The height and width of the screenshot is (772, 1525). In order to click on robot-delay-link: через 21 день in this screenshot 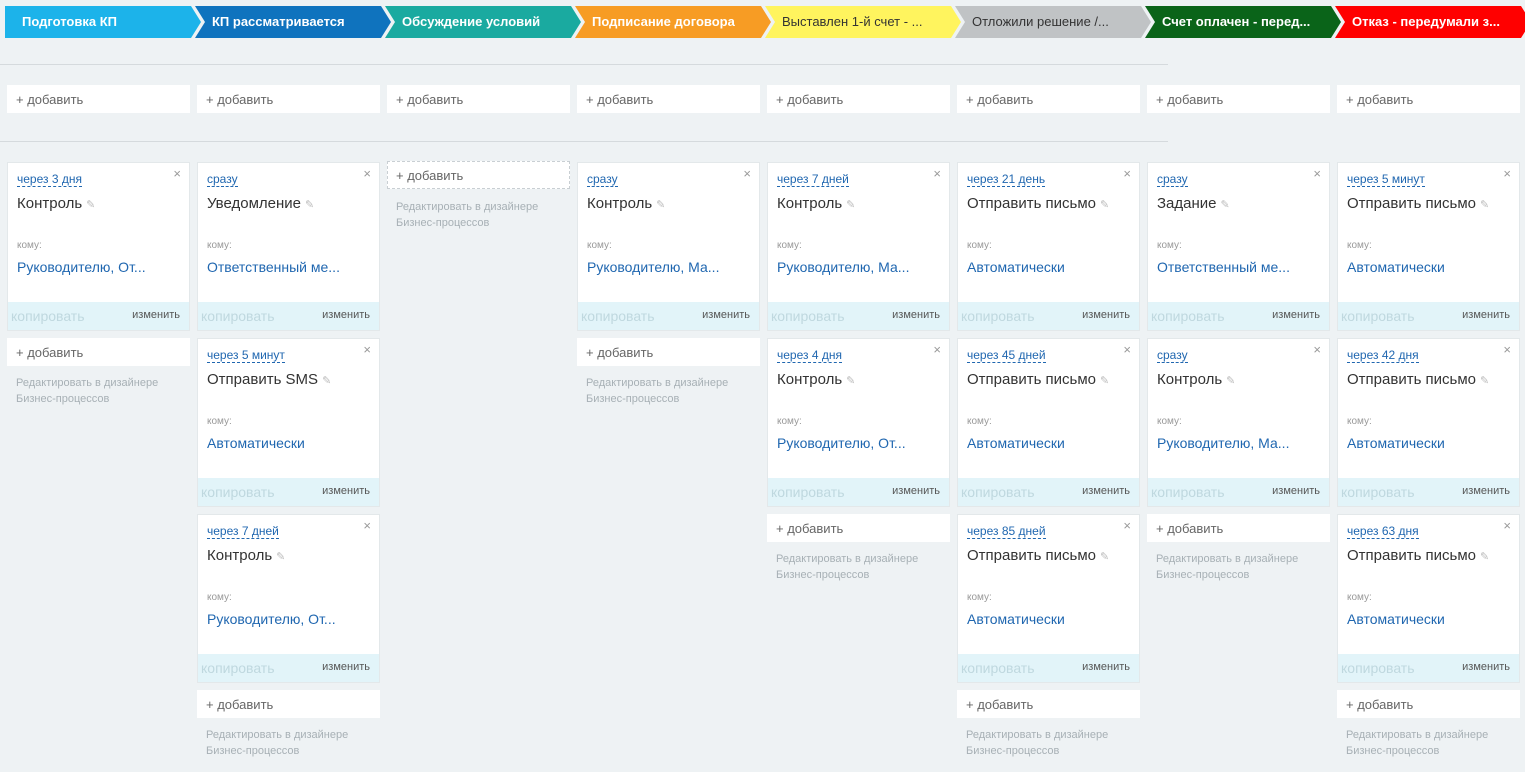, I will do `click(1006, 180)`.